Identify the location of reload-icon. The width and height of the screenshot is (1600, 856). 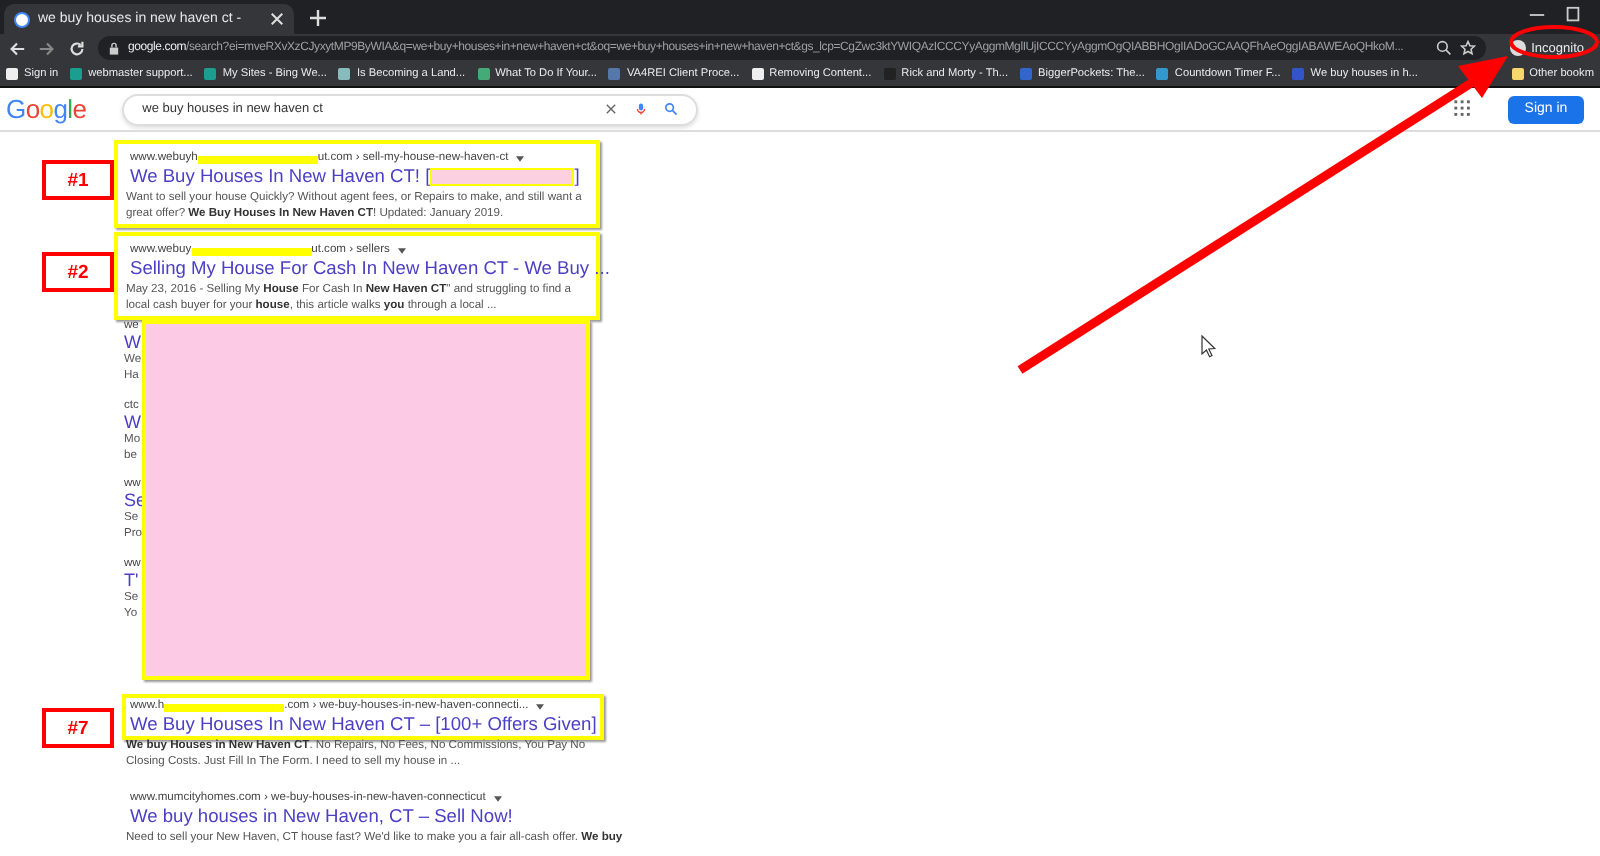
(77, 48).